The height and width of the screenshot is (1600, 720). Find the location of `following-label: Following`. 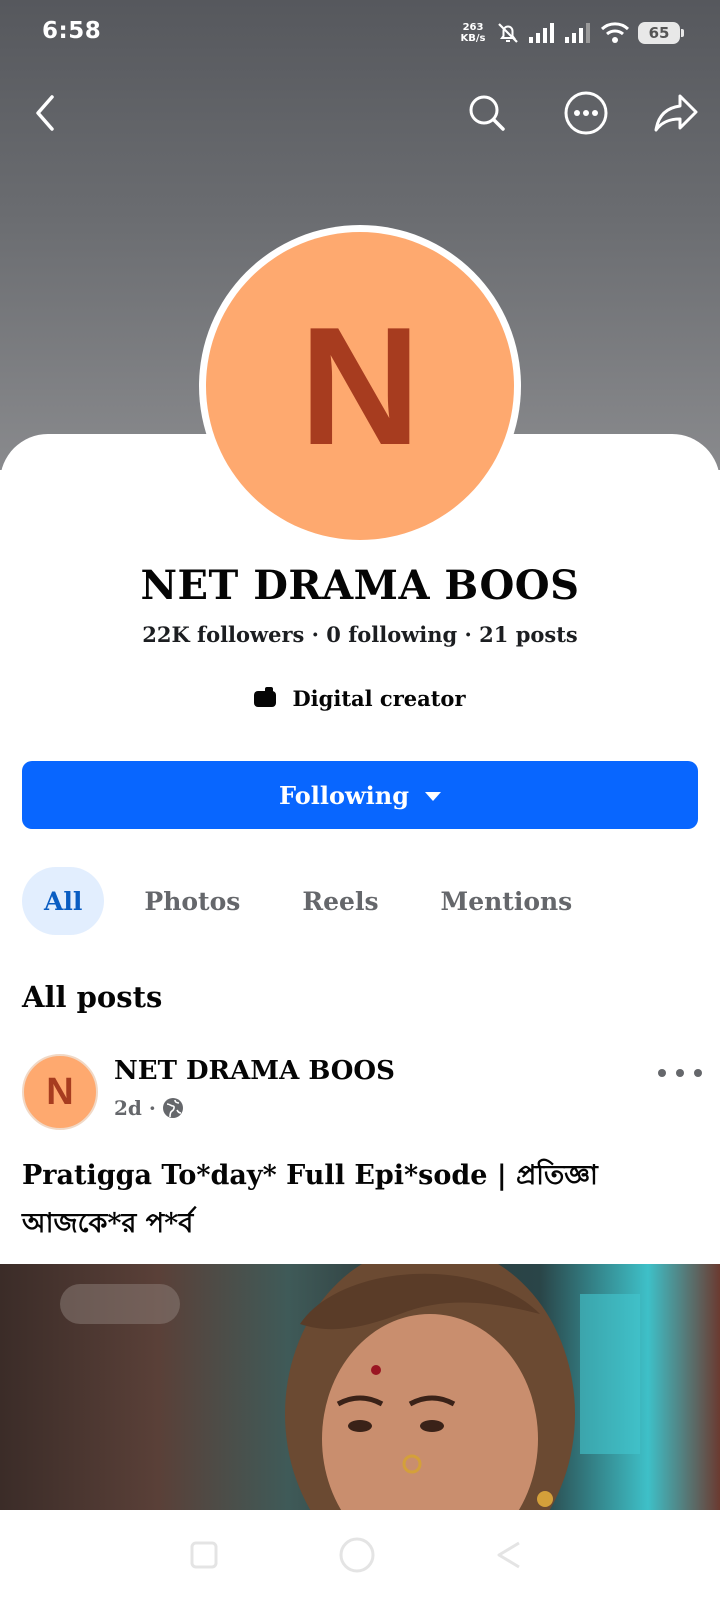

following-label: Following is located at coordinates (344, 795).